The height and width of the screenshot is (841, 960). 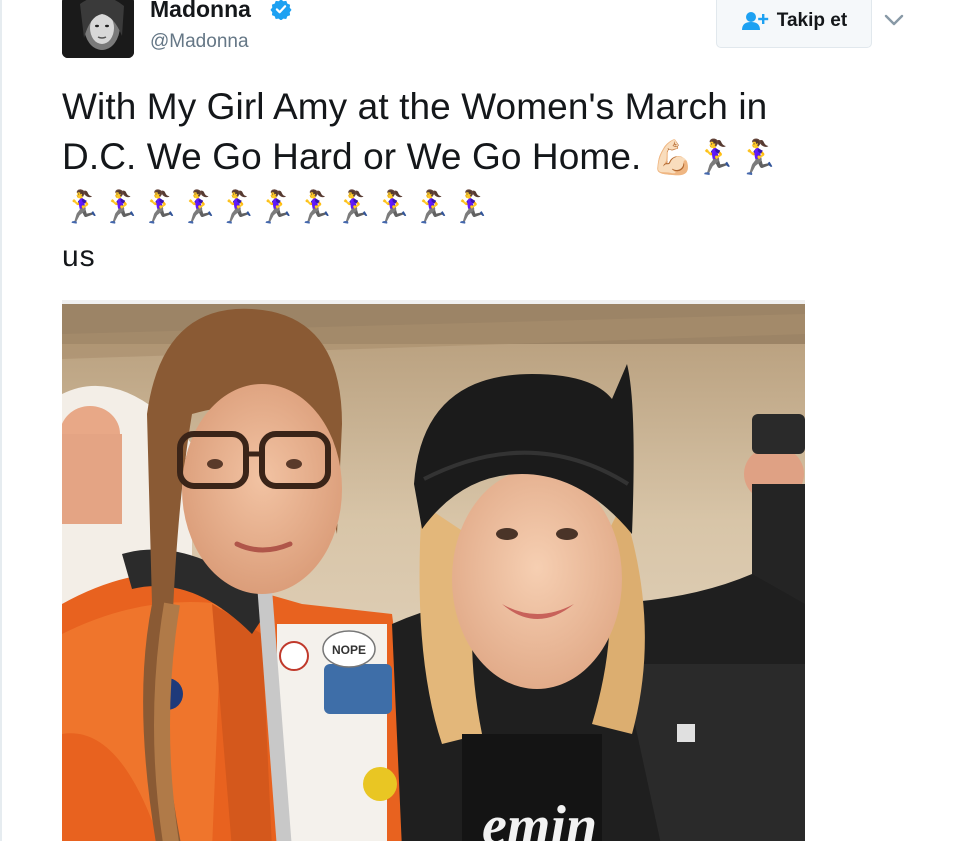 I want to click on follow-button-label: Takip et, so click(x=812, y=20).